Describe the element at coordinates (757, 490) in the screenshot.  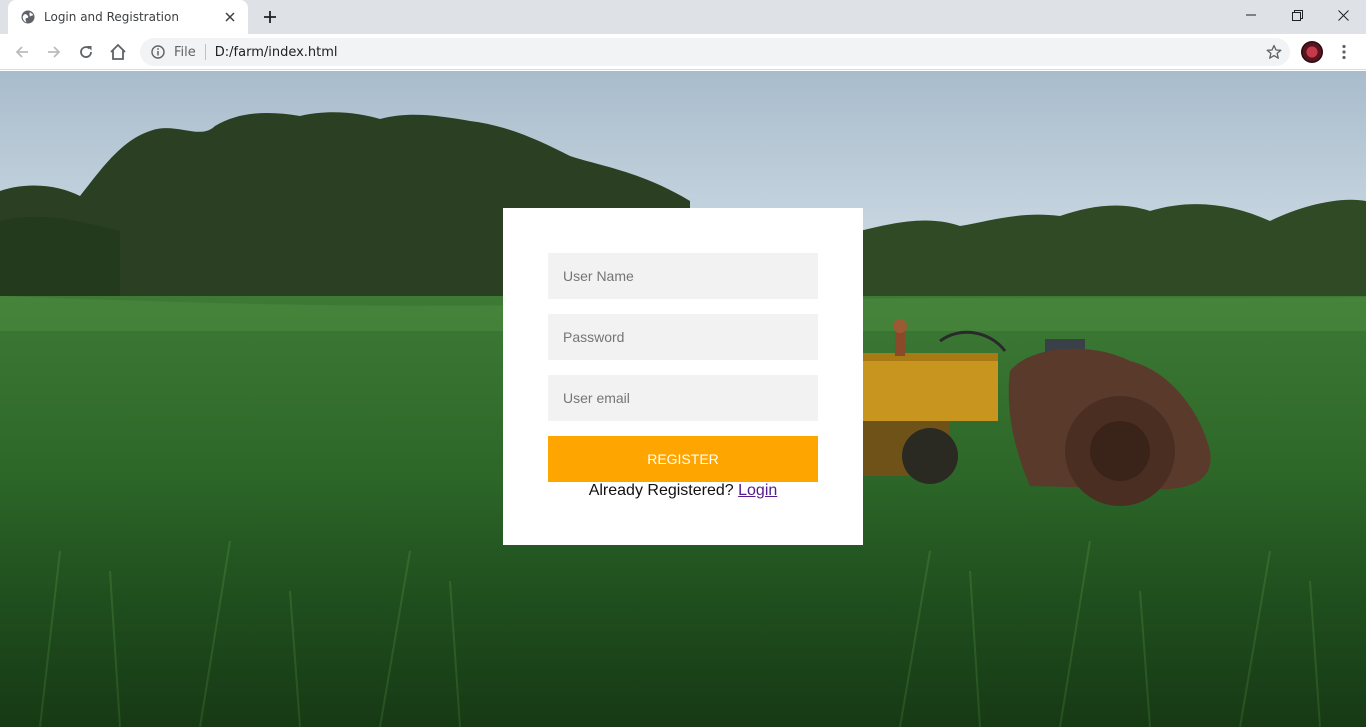
I see `login-link: Login` at that location.